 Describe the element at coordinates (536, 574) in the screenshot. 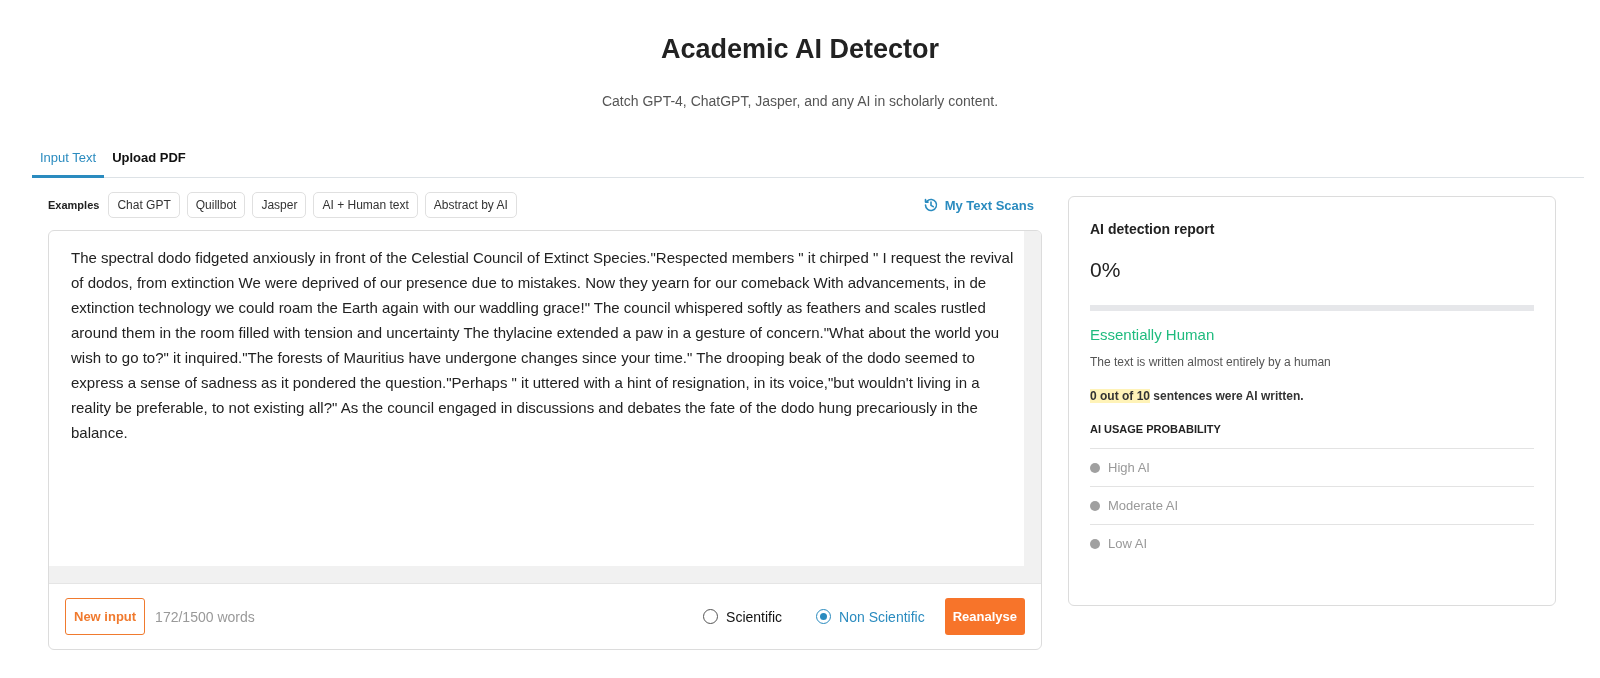

I see `horizontal-scrollbar` at that location.